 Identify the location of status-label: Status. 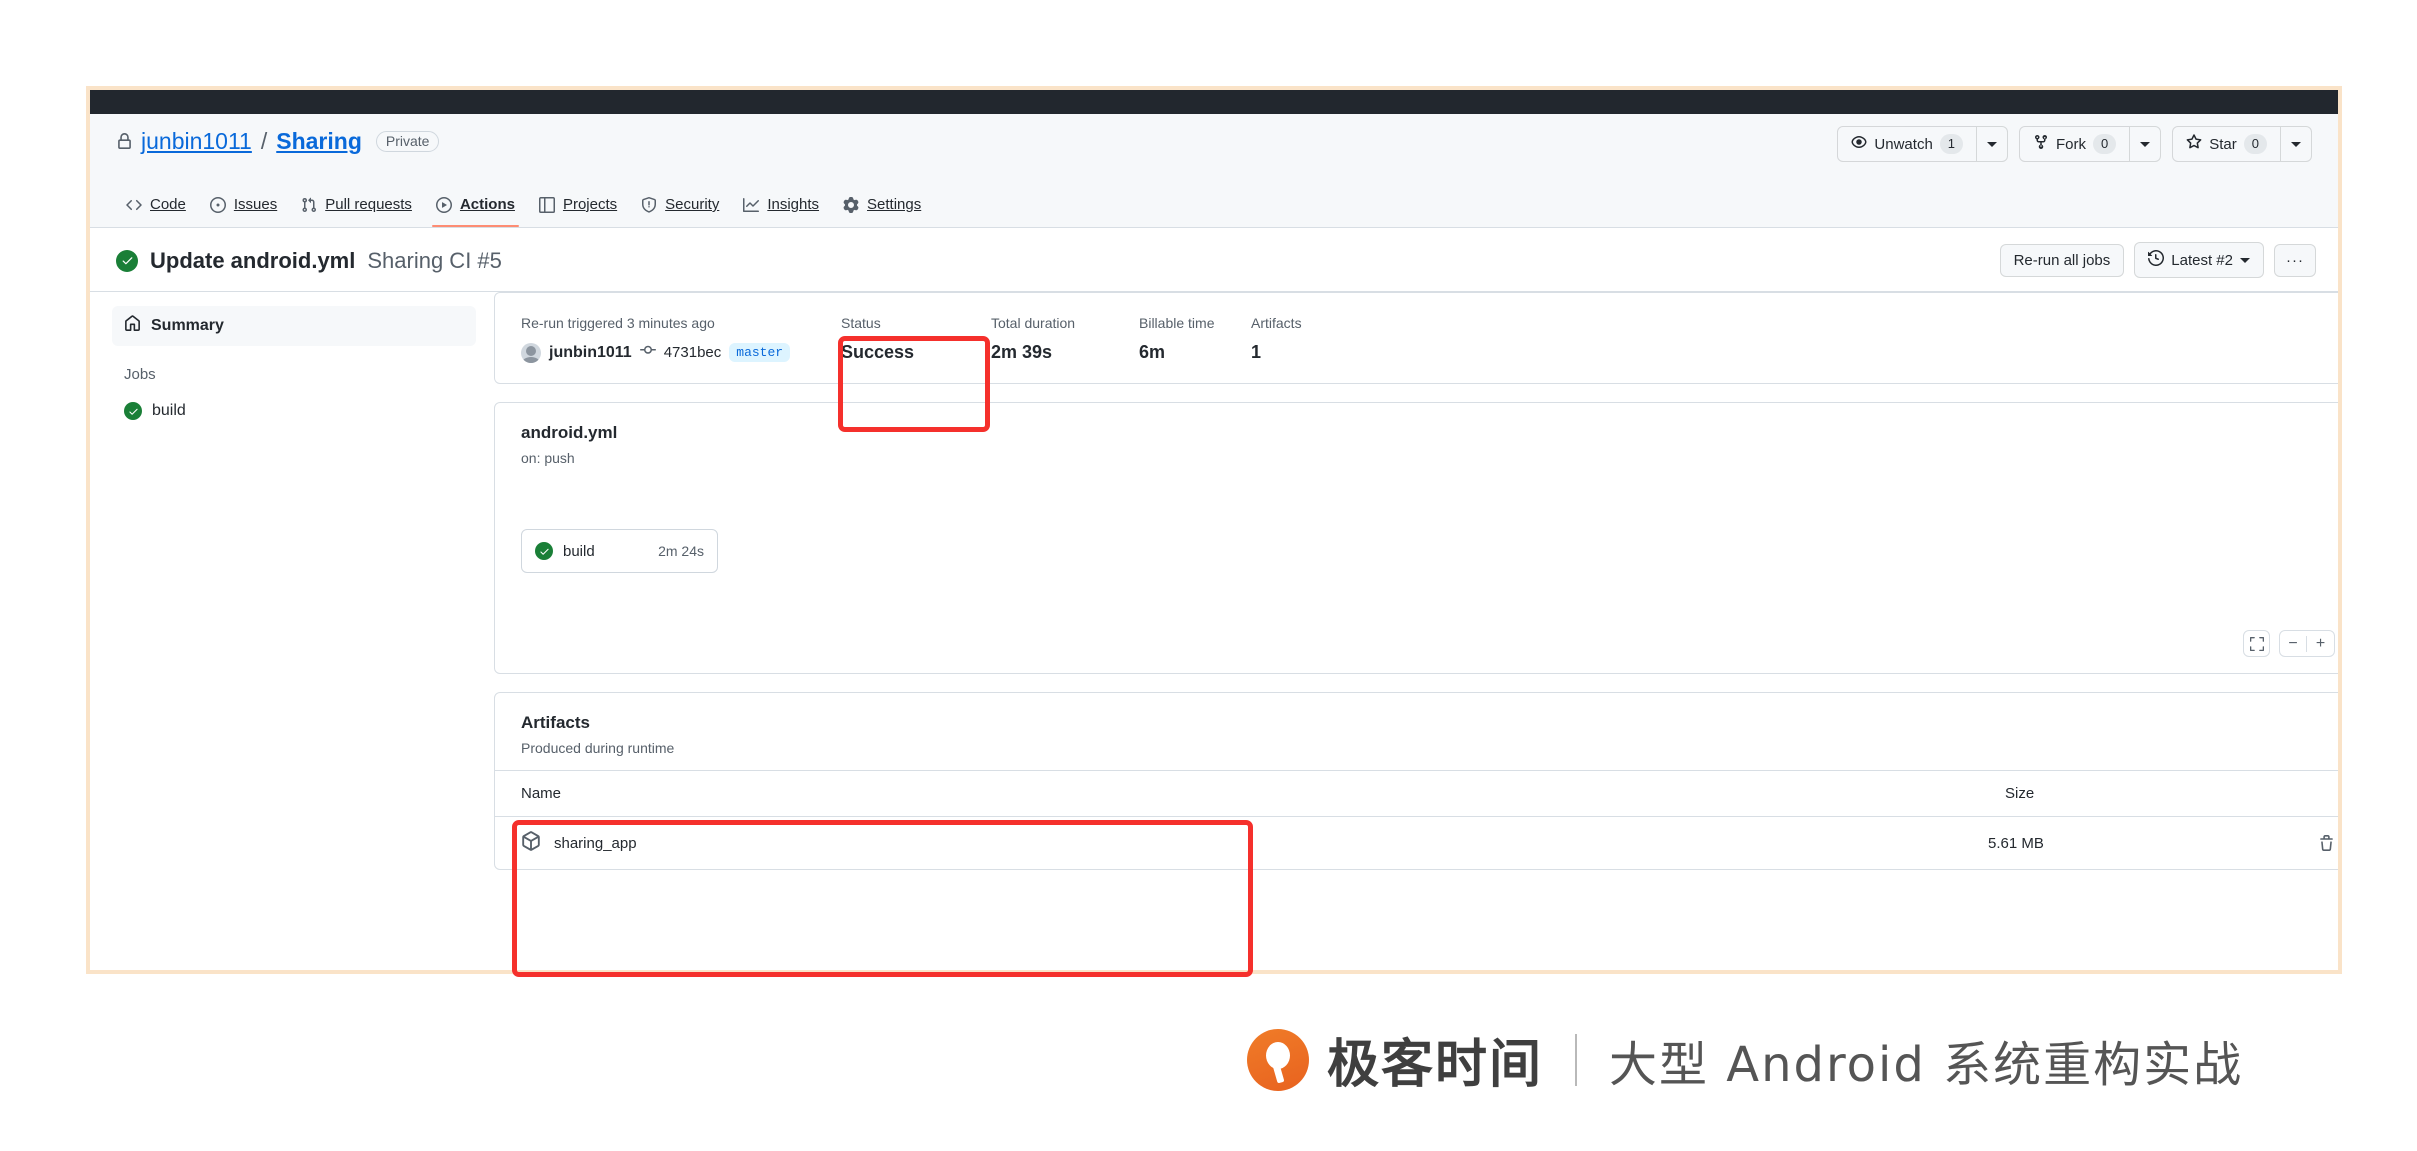
(861, 323).